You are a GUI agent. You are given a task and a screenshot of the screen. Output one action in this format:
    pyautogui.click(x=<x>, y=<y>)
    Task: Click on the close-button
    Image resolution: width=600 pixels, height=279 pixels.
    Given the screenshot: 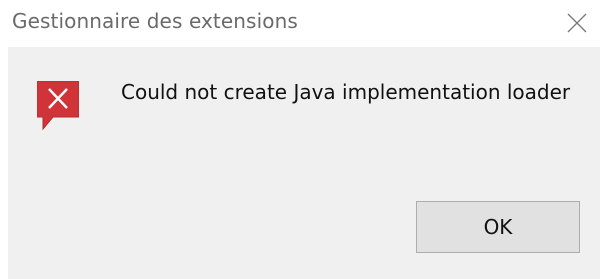 What is the action you would take?
    pyautogui.click(x=577, y=23)
    